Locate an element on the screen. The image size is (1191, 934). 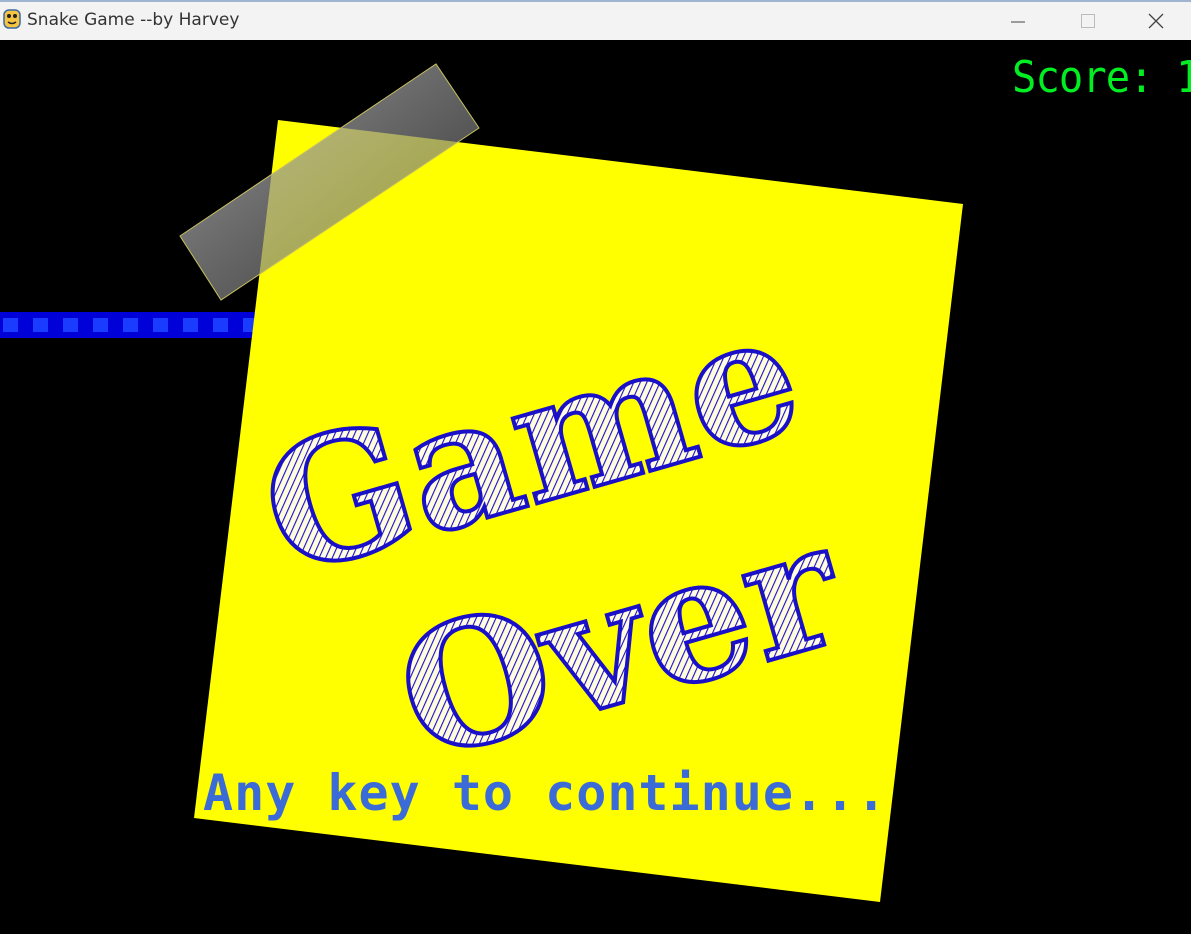
close-icon is located at coordinates (1156, 21).